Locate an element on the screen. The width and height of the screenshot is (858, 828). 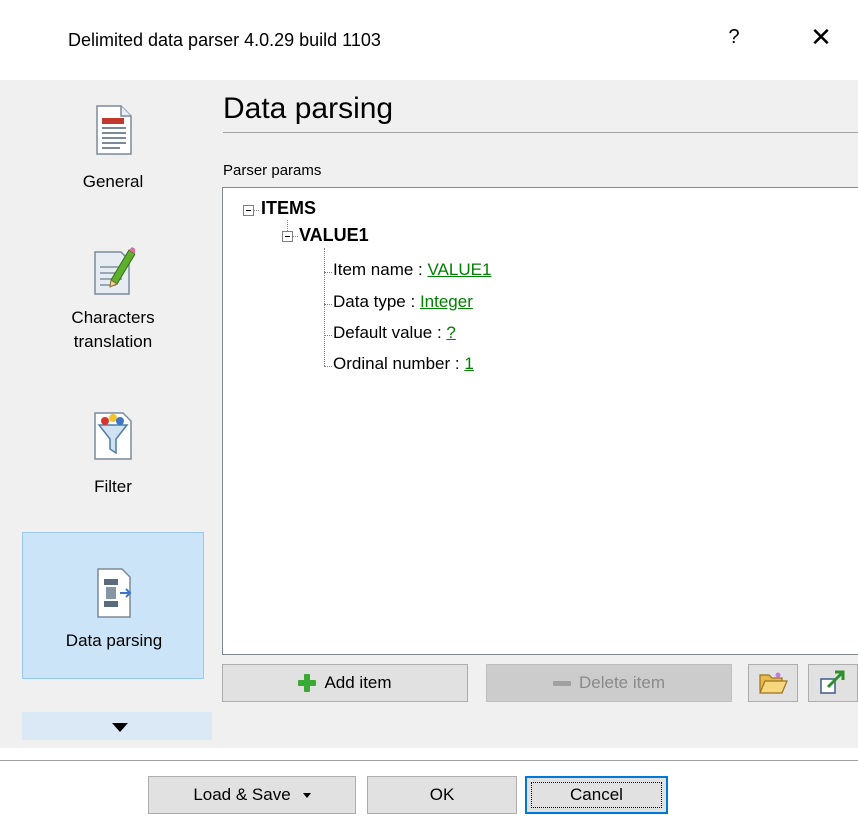
export-button is located at coordinates (833, 683).